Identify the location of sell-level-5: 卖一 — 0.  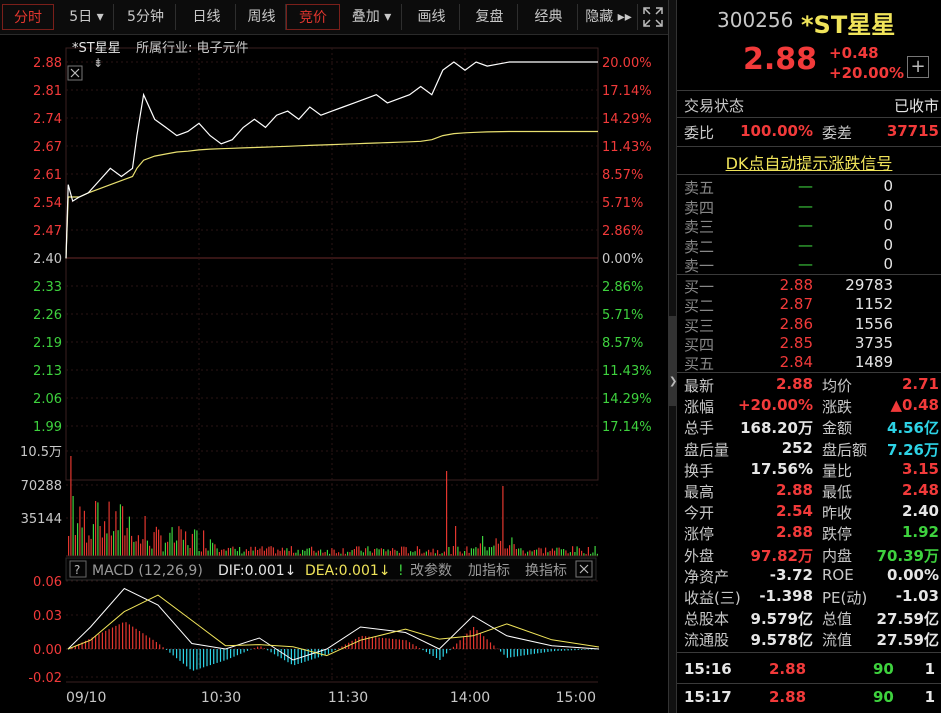
(809, 265).